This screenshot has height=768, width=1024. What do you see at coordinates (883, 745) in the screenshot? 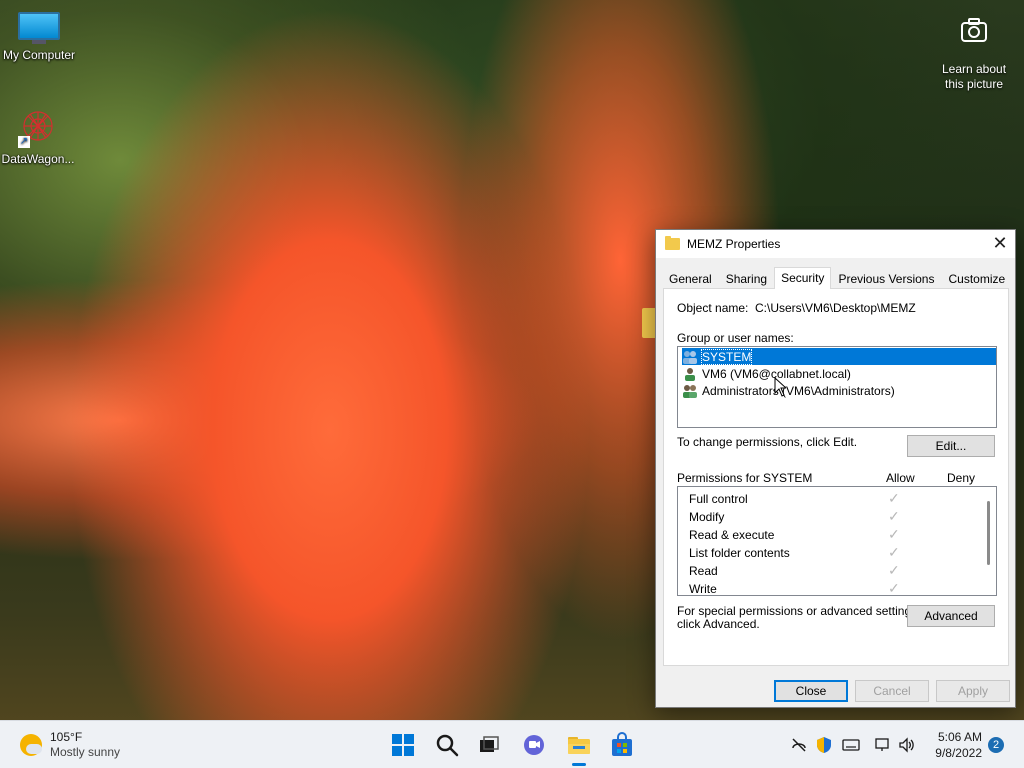
I see `display-network-icon` at bounding box center [883, 745].